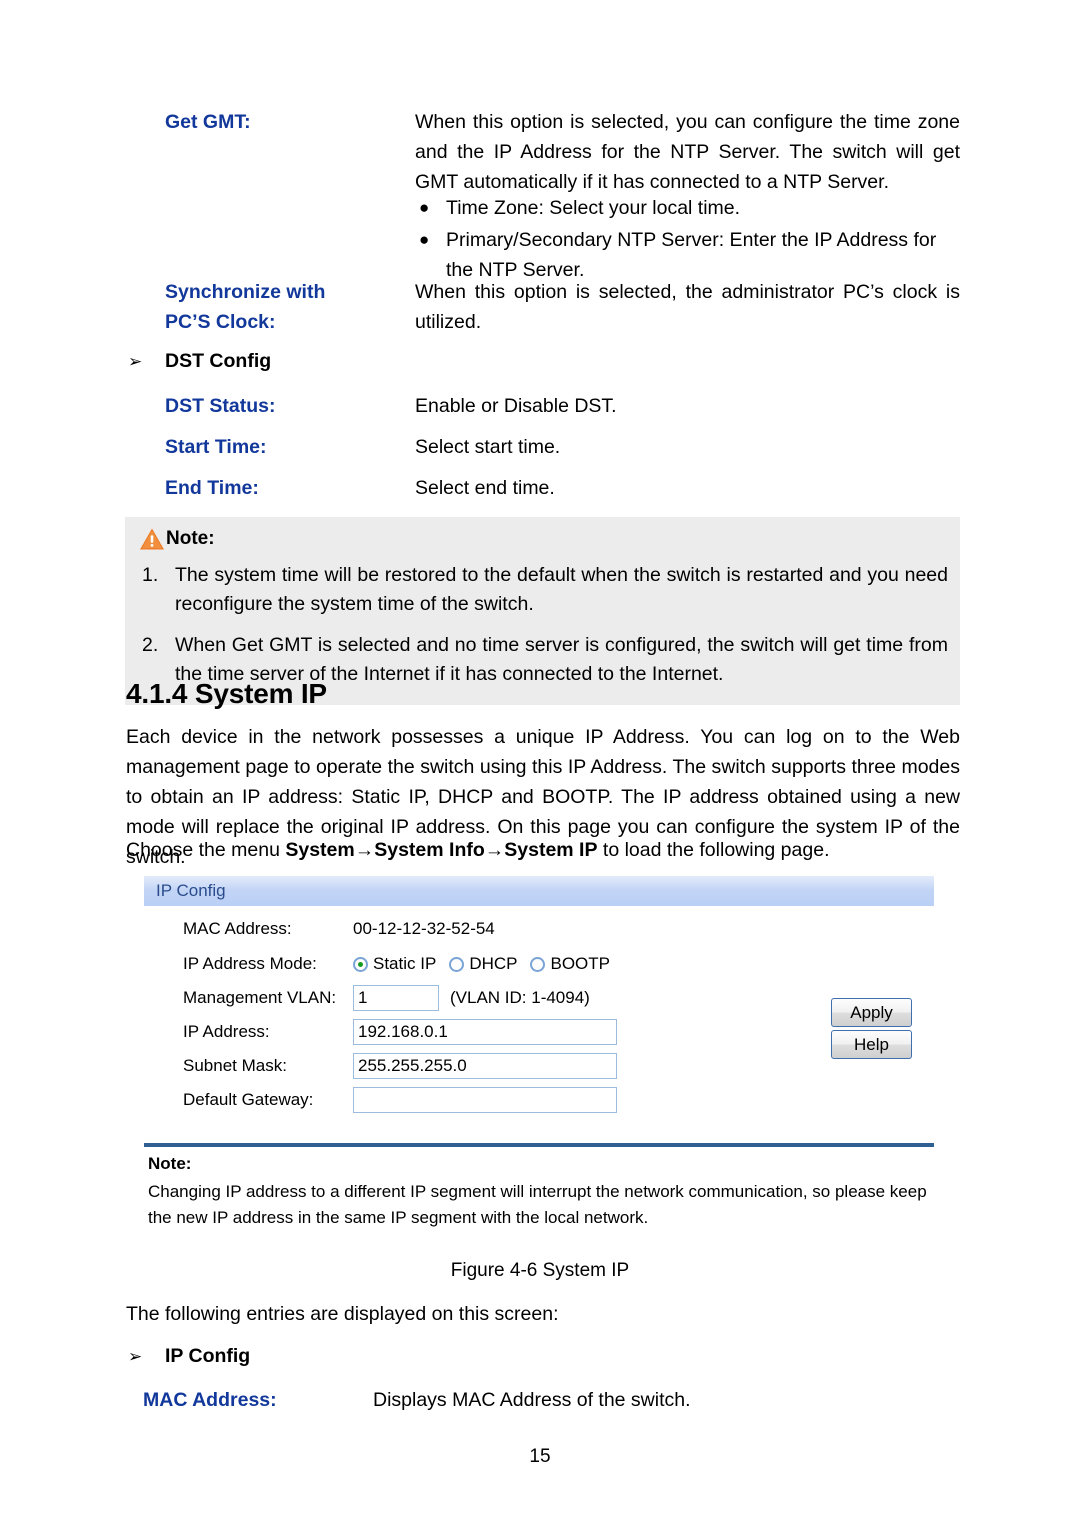  I want to click on definition-term-text: End Time:, so click(212, 488).